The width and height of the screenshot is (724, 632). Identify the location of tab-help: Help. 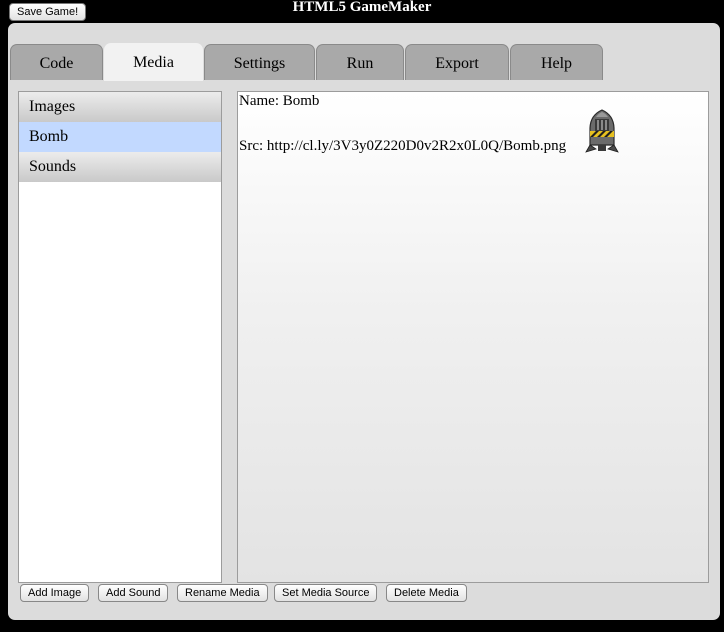
(556, 62).